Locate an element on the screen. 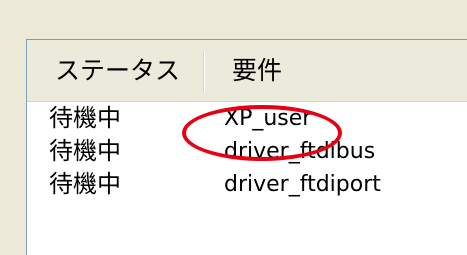 Image resolution: width=467 pixels, height=255 pixels. row-requirement: driver_ftdiport is located at coordinates (302, 184).